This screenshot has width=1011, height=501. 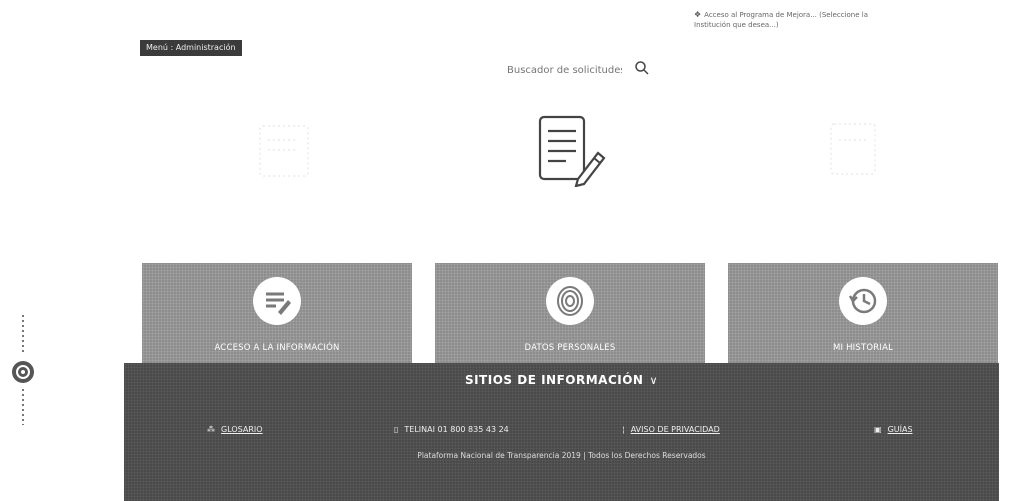 I want to click on phone-icon: ▯, so click(x=396, y=429).